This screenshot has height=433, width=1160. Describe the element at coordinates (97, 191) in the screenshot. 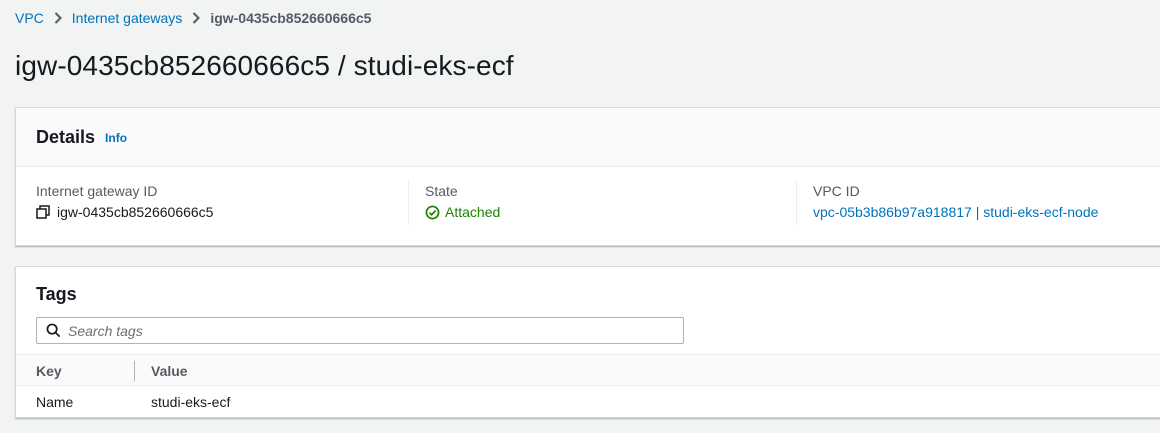

I see `igw-id-label: Internet gateway ID` at that location.